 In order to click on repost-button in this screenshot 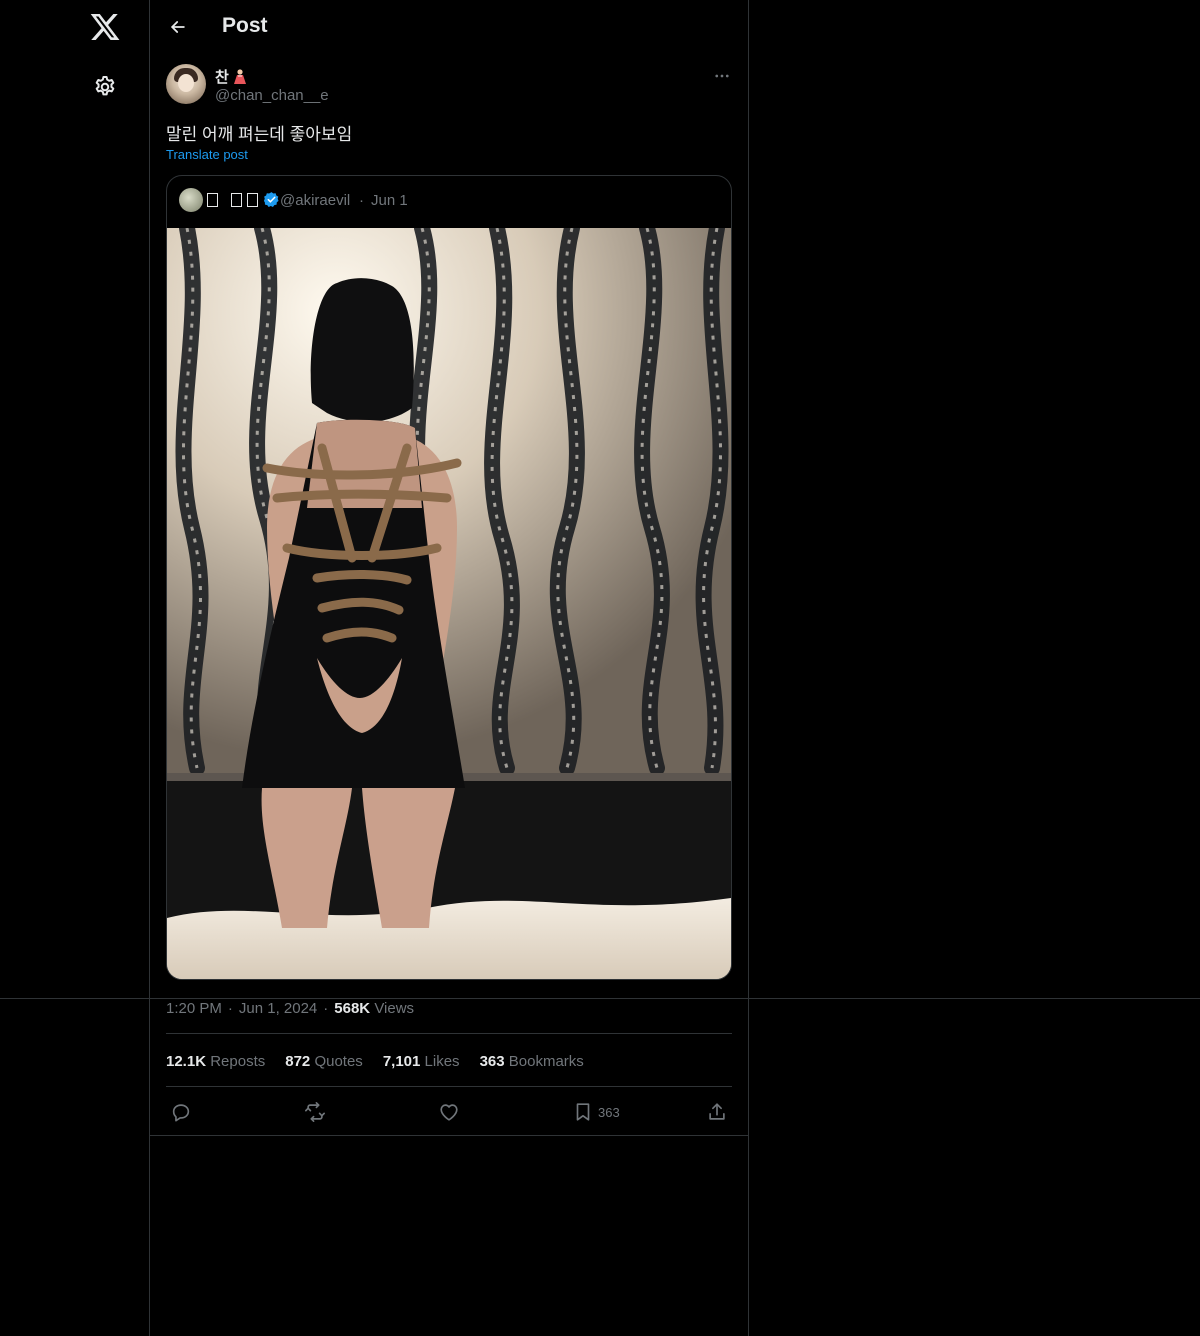, I will do `click(315, 1112)`.